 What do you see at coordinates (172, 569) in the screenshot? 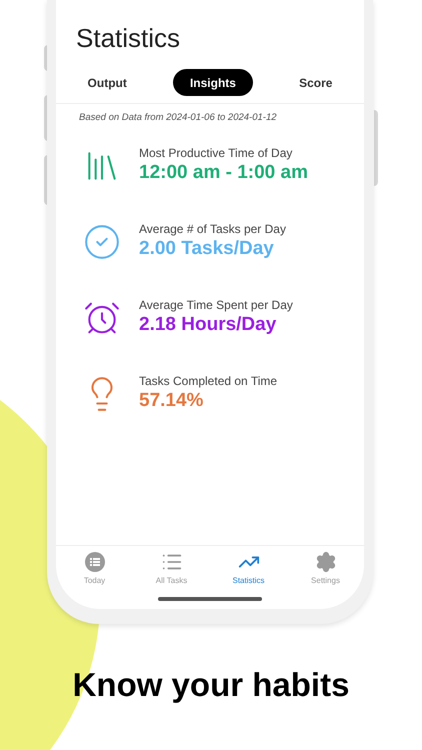
I see `tab-bar-item: All Tasks` at bounding box center [172, 569].